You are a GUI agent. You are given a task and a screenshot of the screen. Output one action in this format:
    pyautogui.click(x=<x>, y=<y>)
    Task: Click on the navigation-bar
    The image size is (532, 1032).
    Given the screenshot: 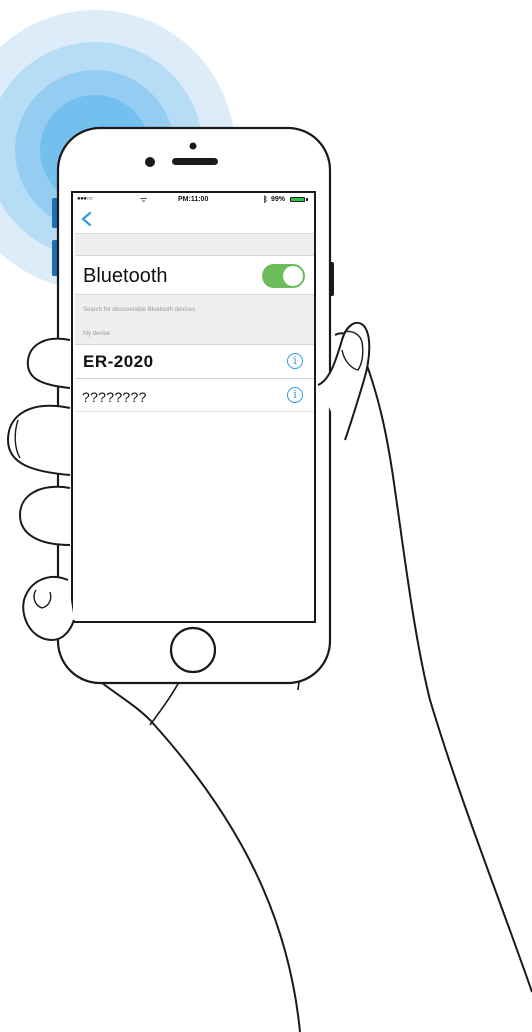 What is the action you would take?
    pyautogui.click(x=194, y=219)
    